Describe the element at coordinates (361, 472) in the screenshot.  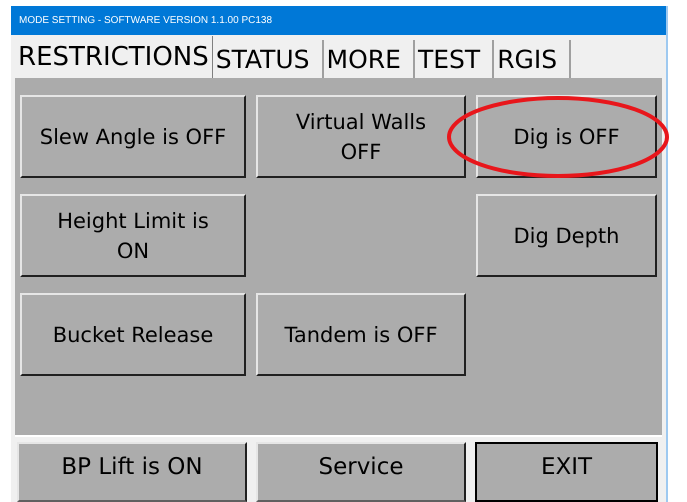
I see `action-button: Service` at that location.